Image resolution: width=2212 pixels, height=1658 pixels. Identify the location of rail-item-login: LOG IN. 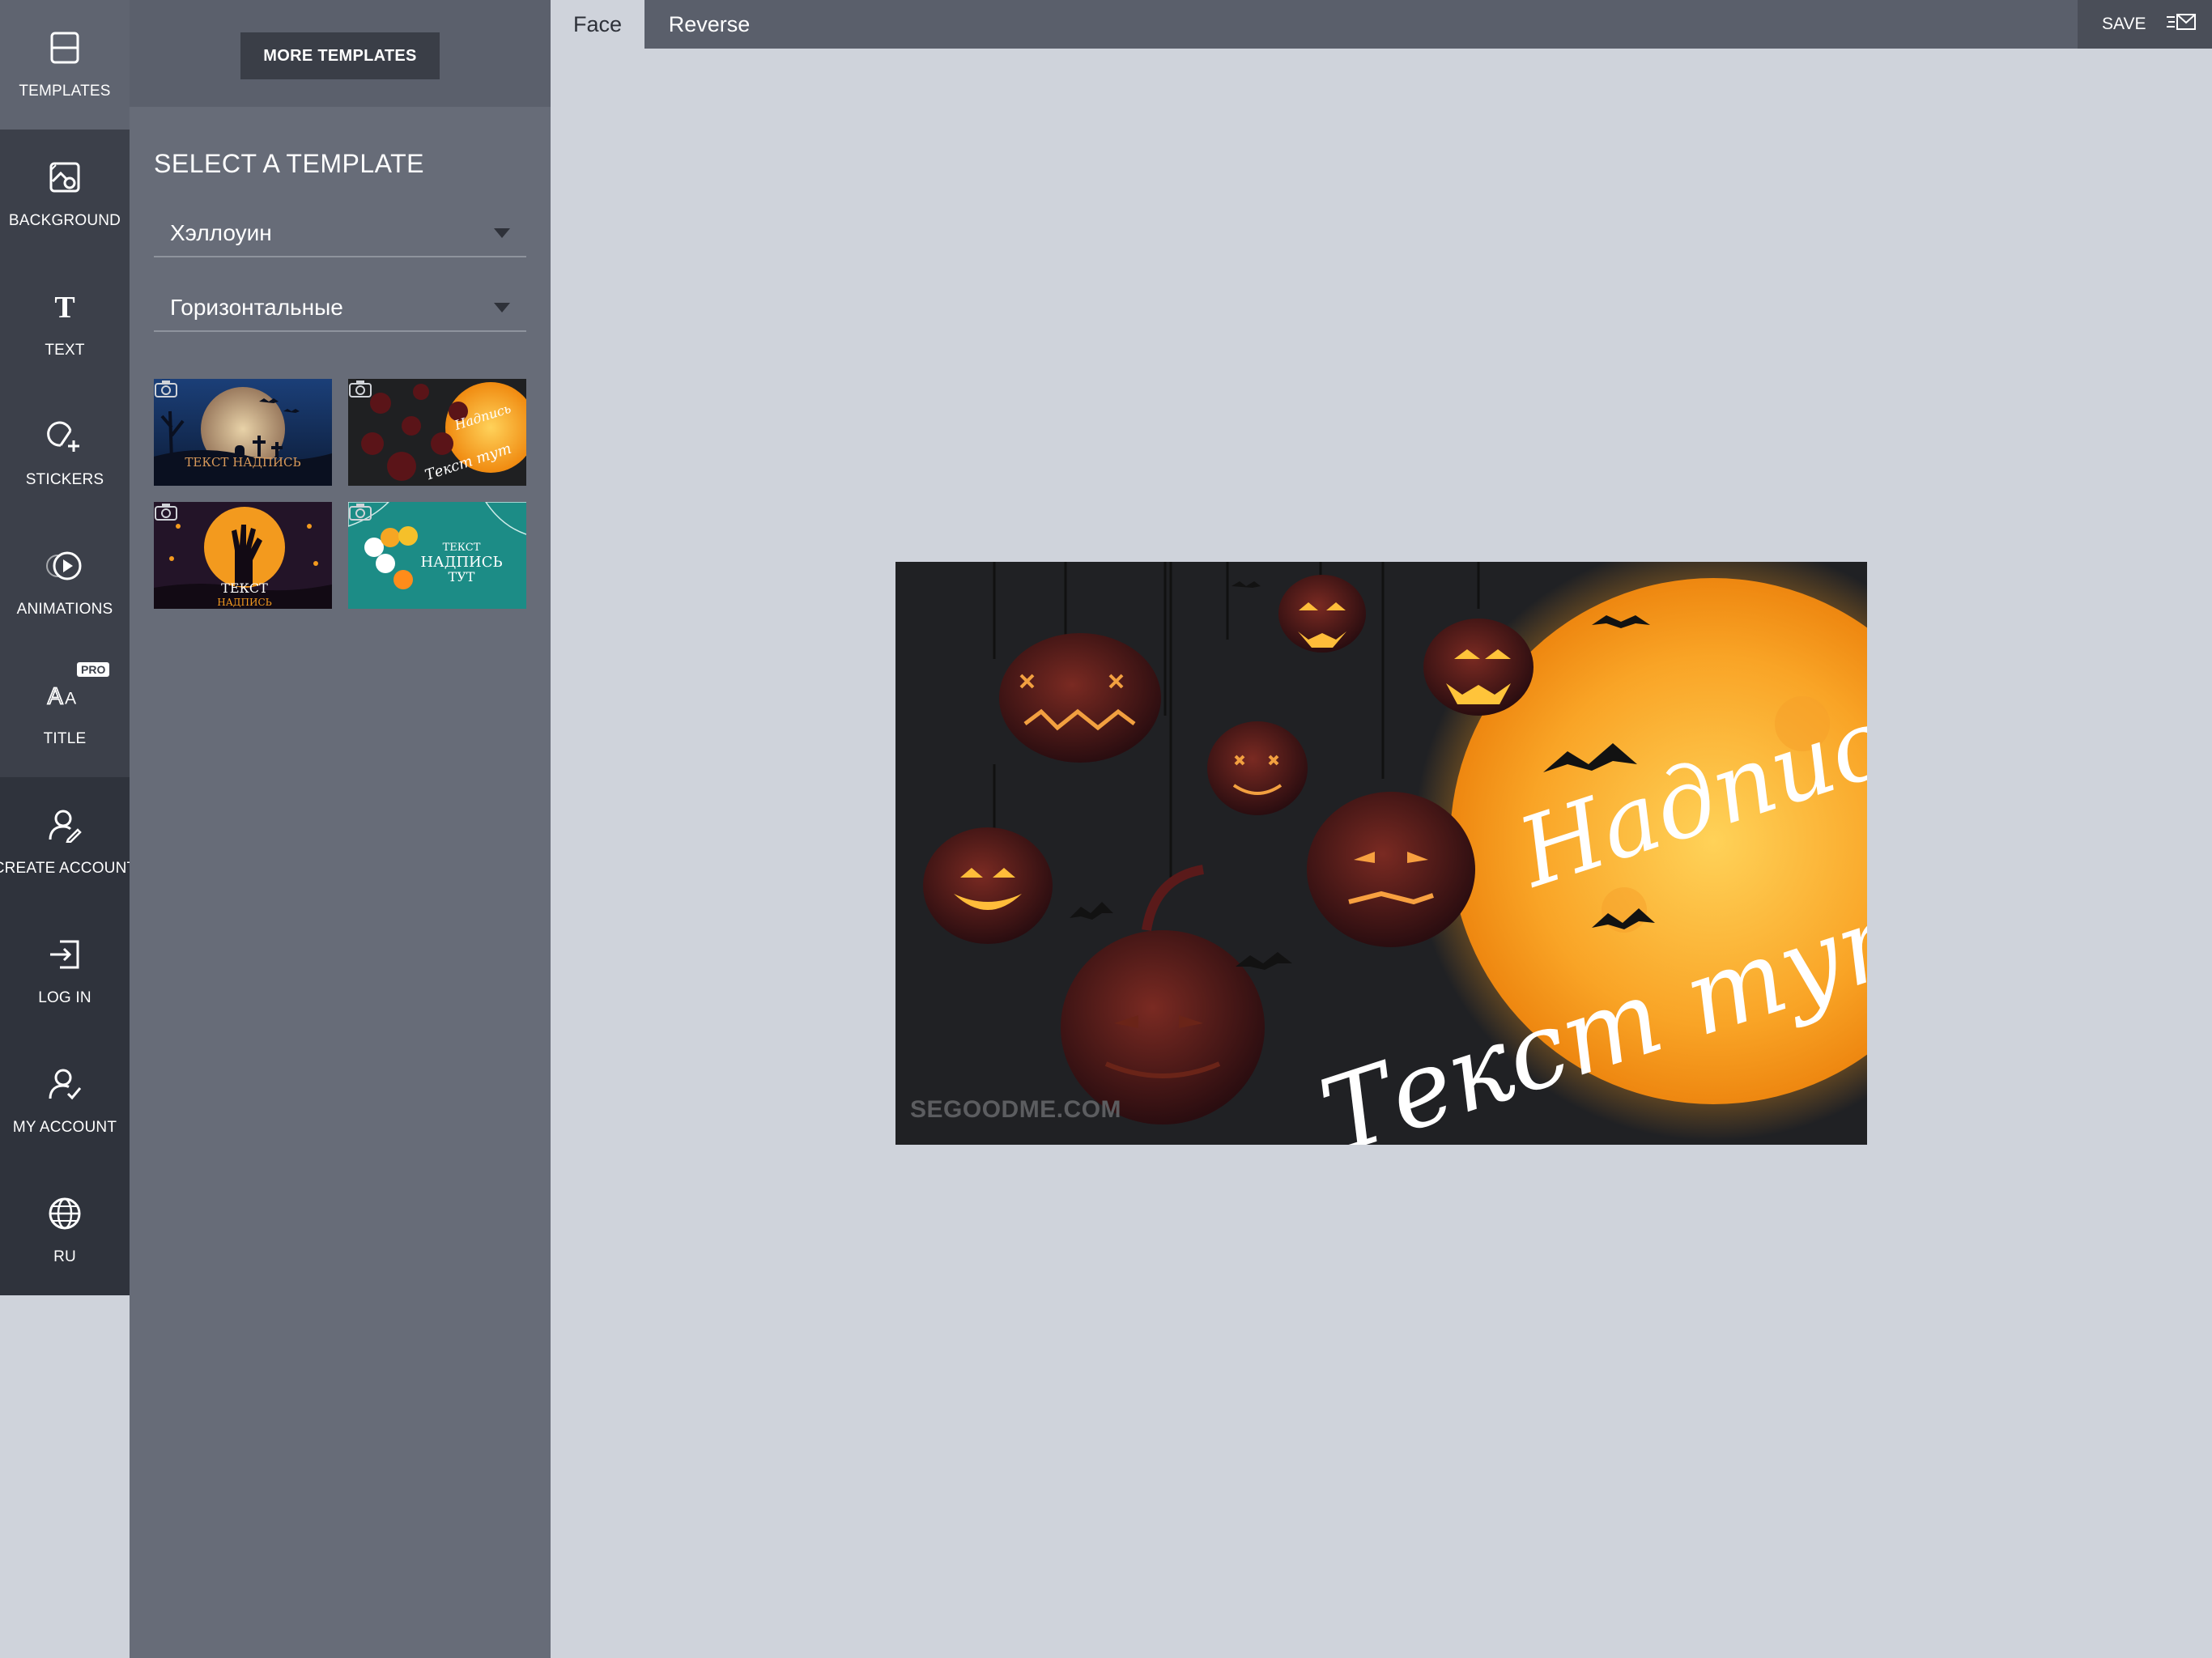
(65, 971).